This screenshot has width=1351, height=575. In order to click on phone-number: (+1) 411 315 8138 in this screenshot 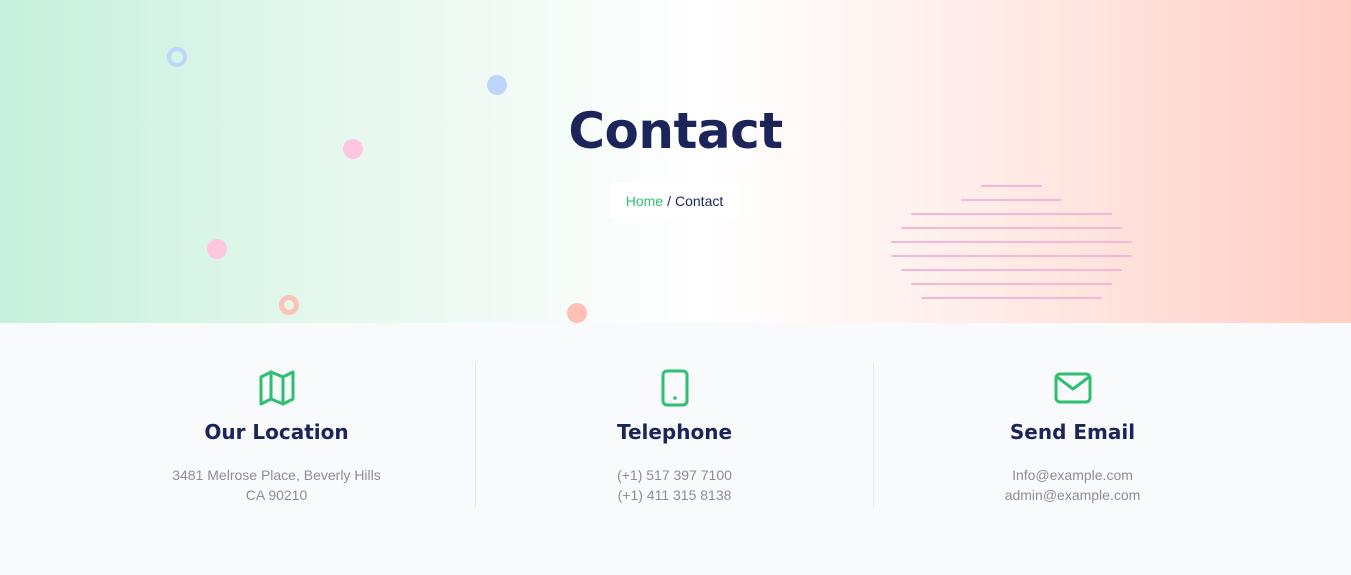, I will do `click(674, 495)`.